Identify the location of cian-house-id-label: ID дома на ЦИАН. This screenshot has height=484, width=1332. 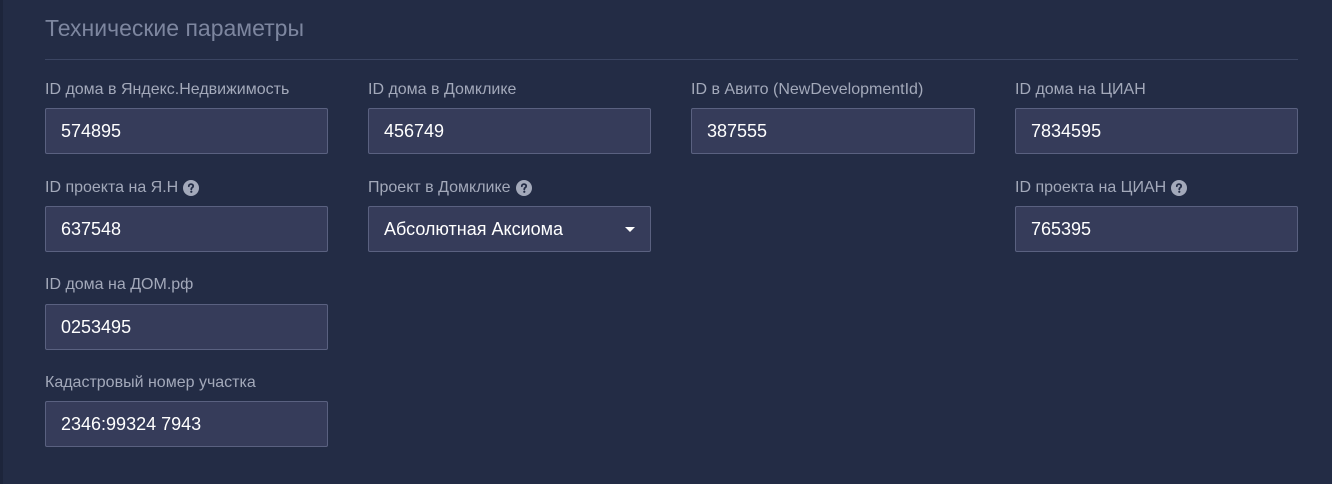
(1080, 90).